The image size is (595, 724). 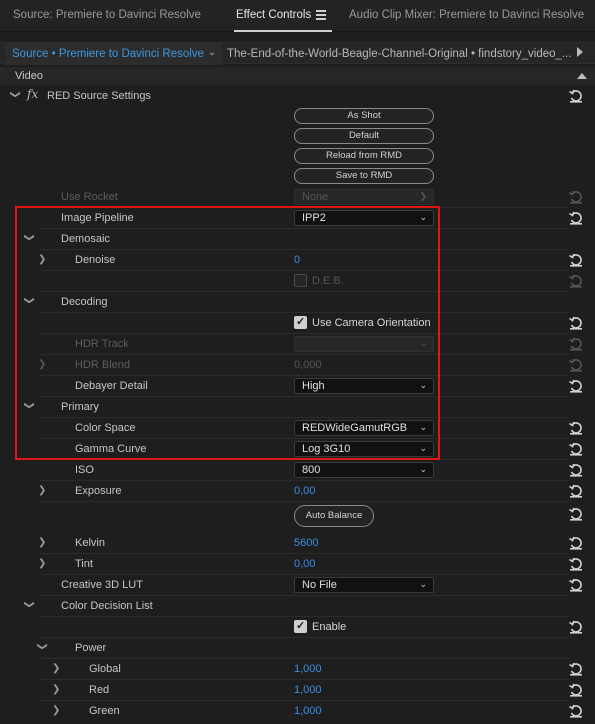 What do you see at coordinates (297, 606) in the screenshot?
I see `cdl-group-row: ❯ Color Decision List` at bounding box center [297, 606].